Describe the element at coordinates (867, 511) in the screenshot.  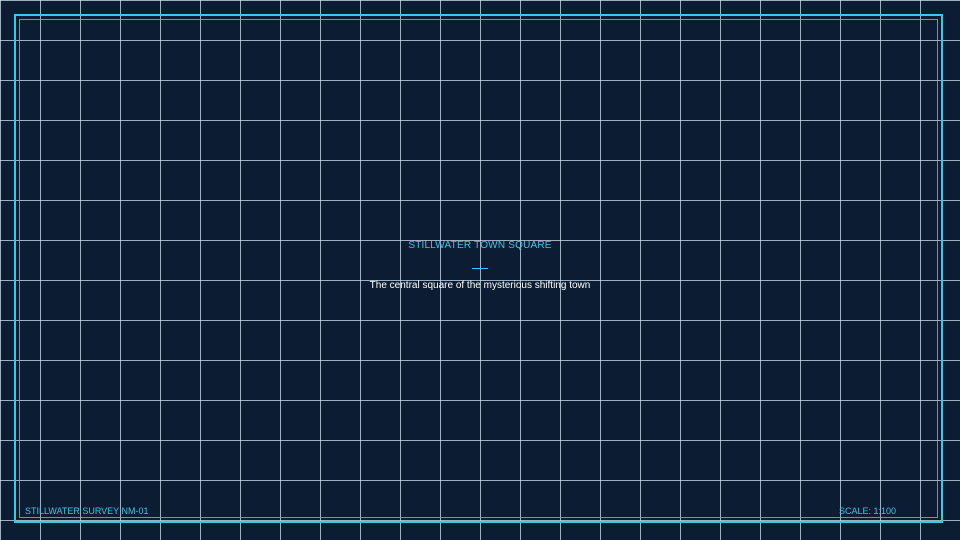
I see `map-scale: SCALE: 1:100` at that location.